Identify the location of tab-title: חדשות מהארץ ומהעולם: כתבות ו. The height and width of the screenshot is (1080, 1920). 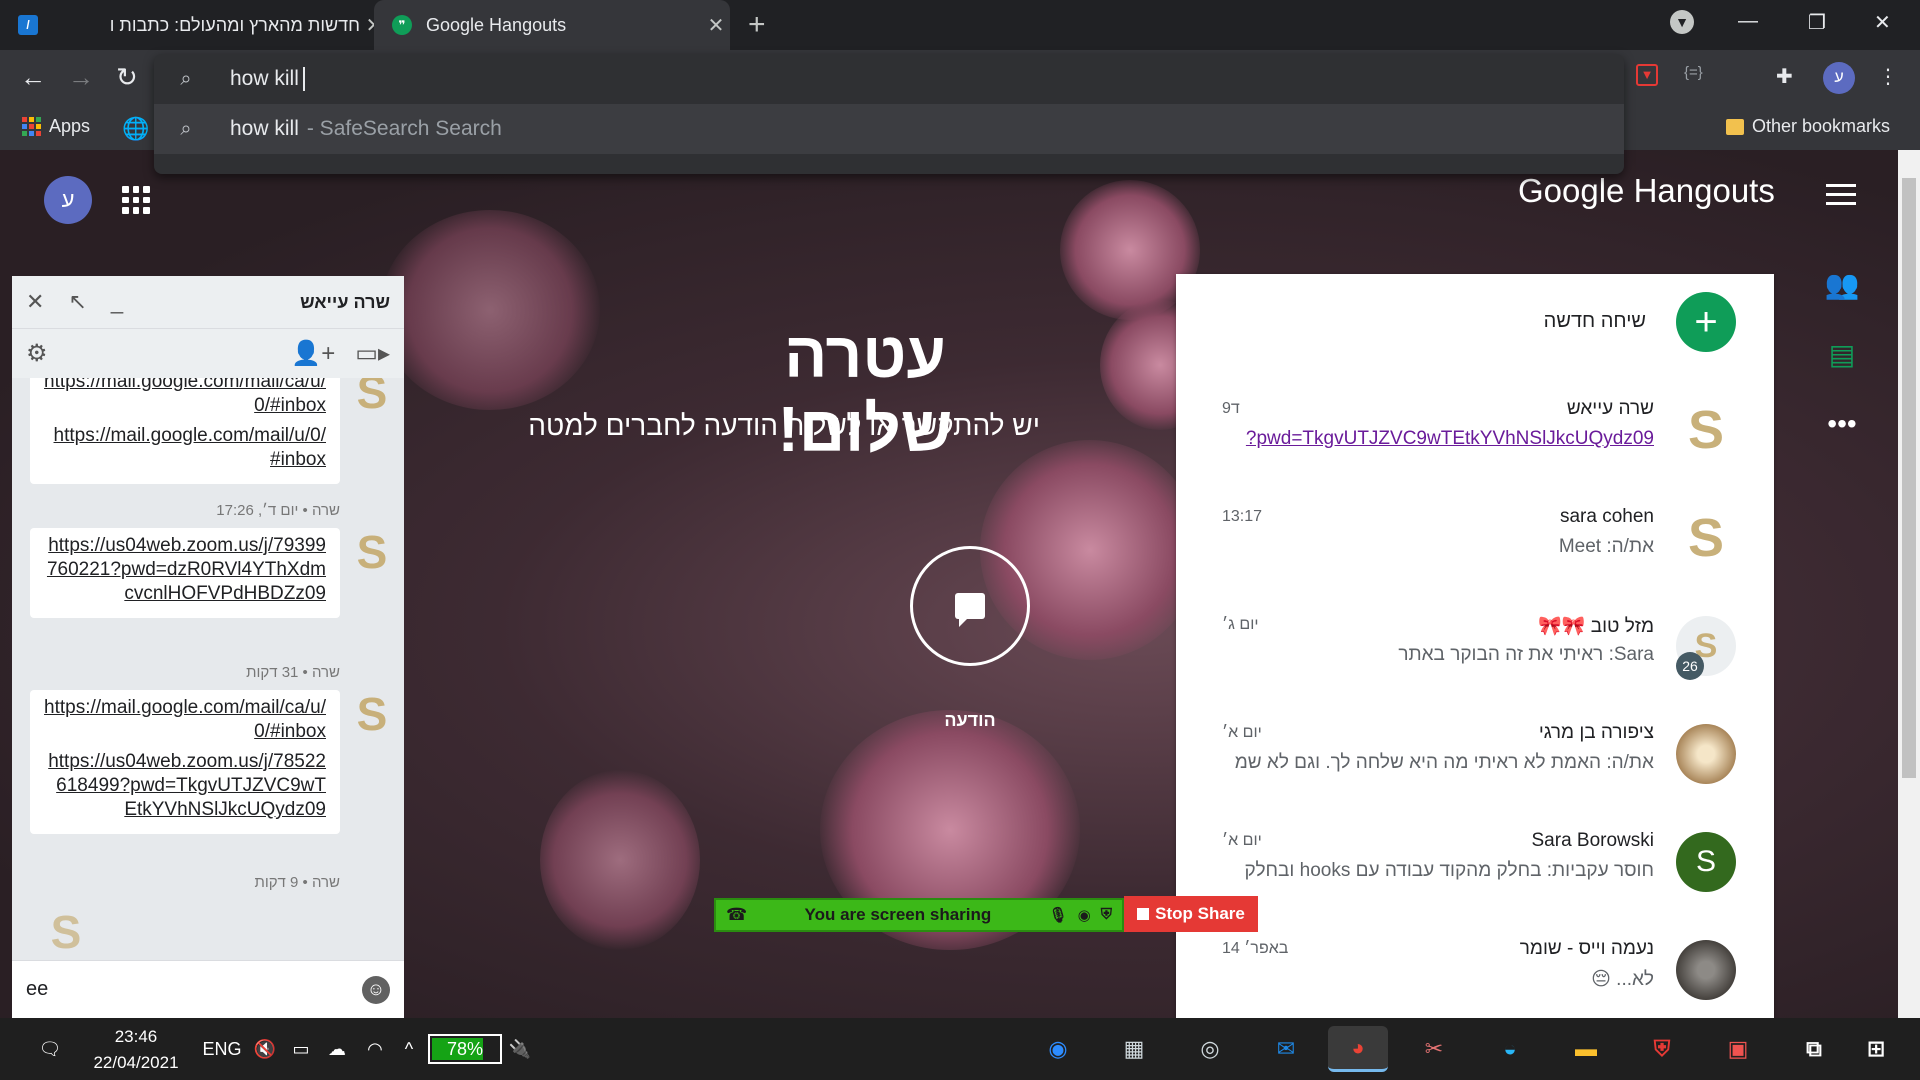
(234, 24).